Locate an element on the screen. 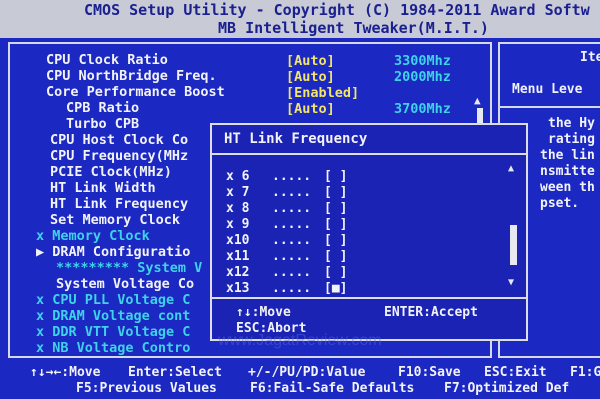  option-x6: x 6 ..... [ ] is located at coordinates (286, 176).